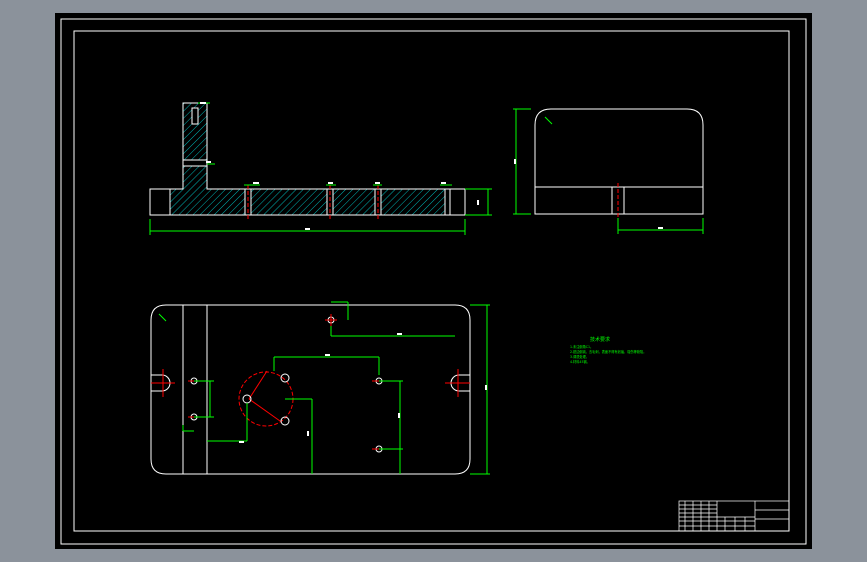  I want to click on front-section-view, so click(320, 168).